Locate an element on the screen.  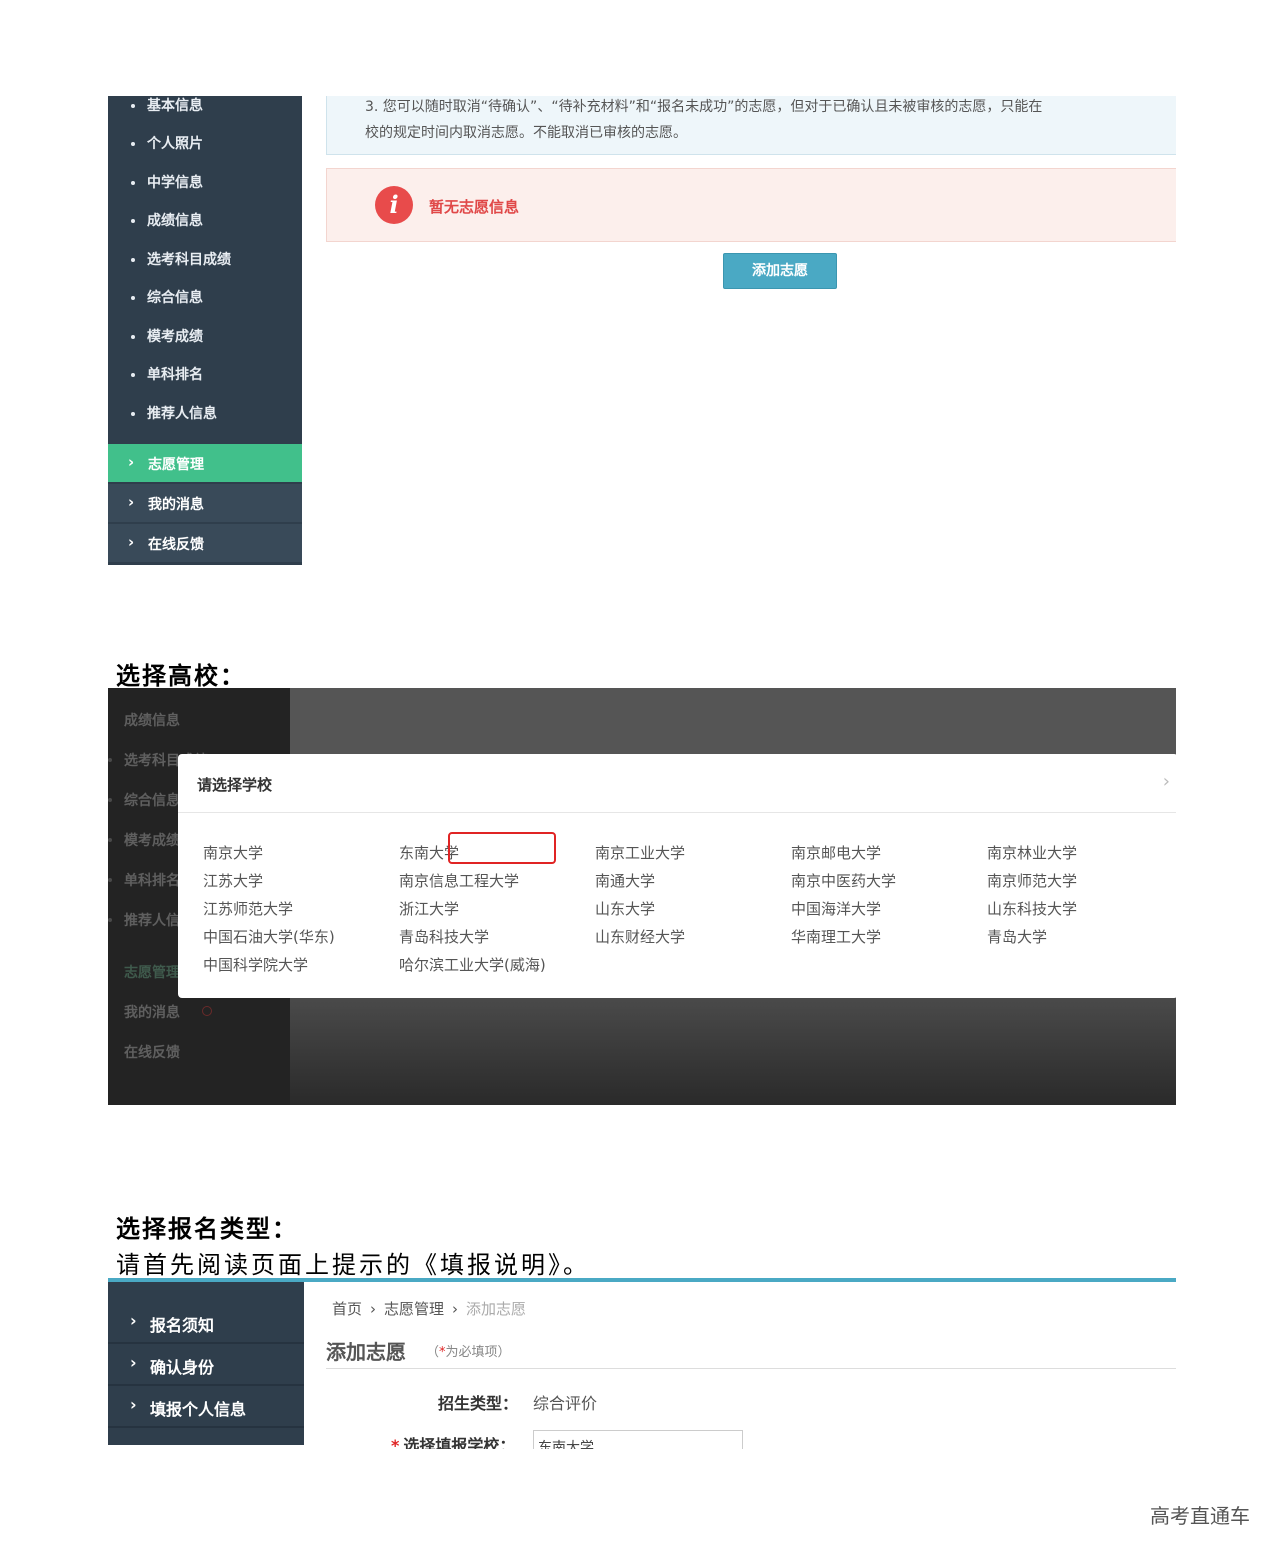
sidebar-item-confirm-identity: › 确认身份 is located at coordinates (206, 1365).